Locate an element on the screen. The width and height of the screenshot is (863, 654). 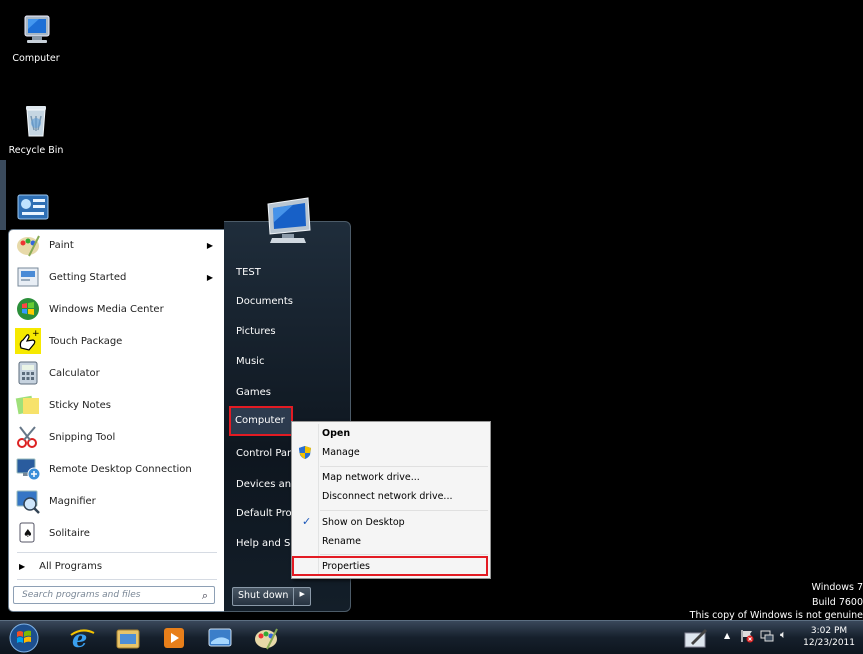
uac-shield-icon is located at coordinates (305, 452).